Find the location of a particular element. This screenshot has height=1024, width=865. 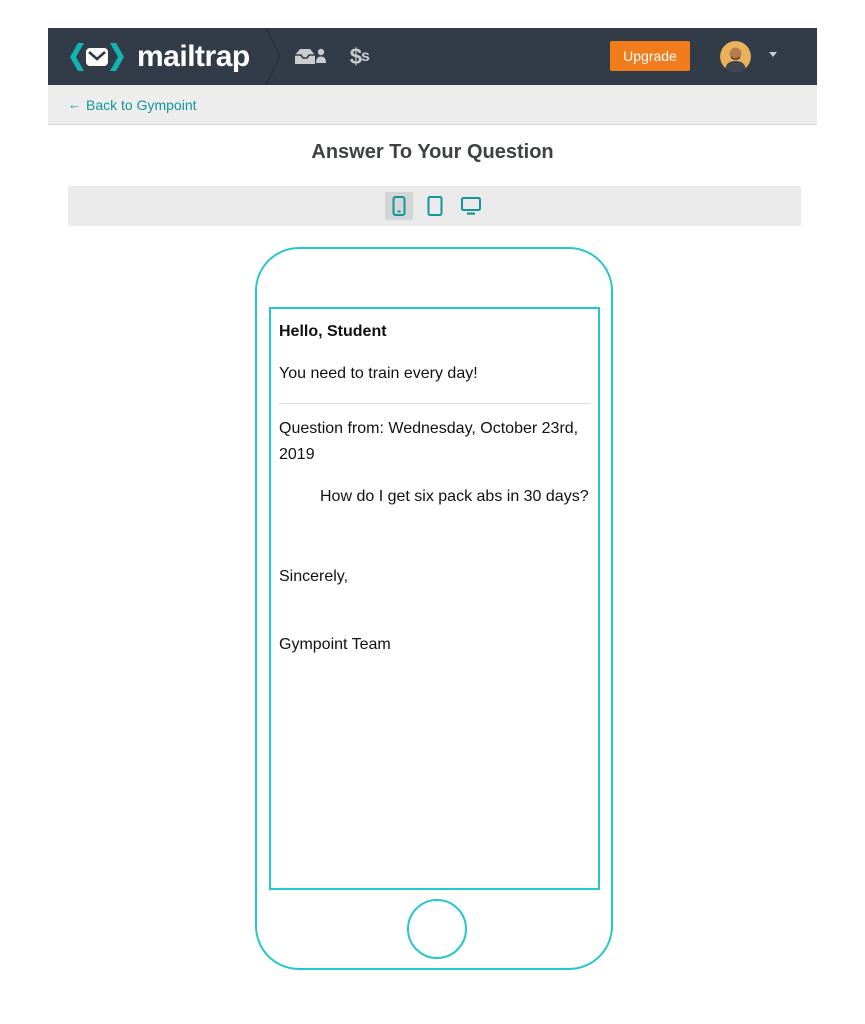

back-link: ← Back to Gympoint is located at coordinates (132, 105).